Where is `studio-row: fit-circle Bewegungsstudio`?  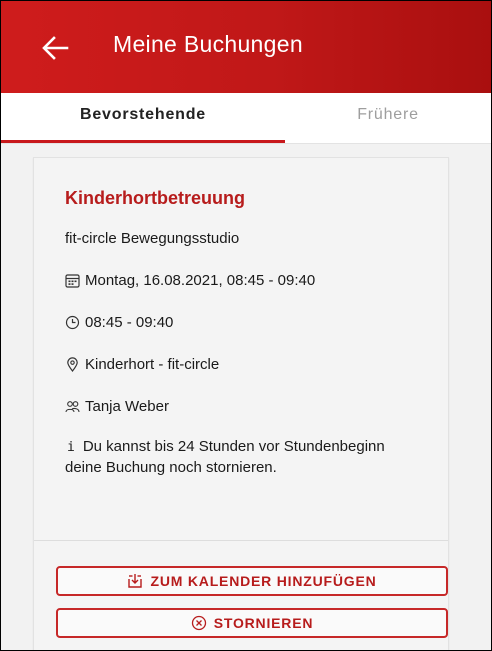 studio-row: fit-circle Bewegungsstudio is located at coordinates (152, 238).